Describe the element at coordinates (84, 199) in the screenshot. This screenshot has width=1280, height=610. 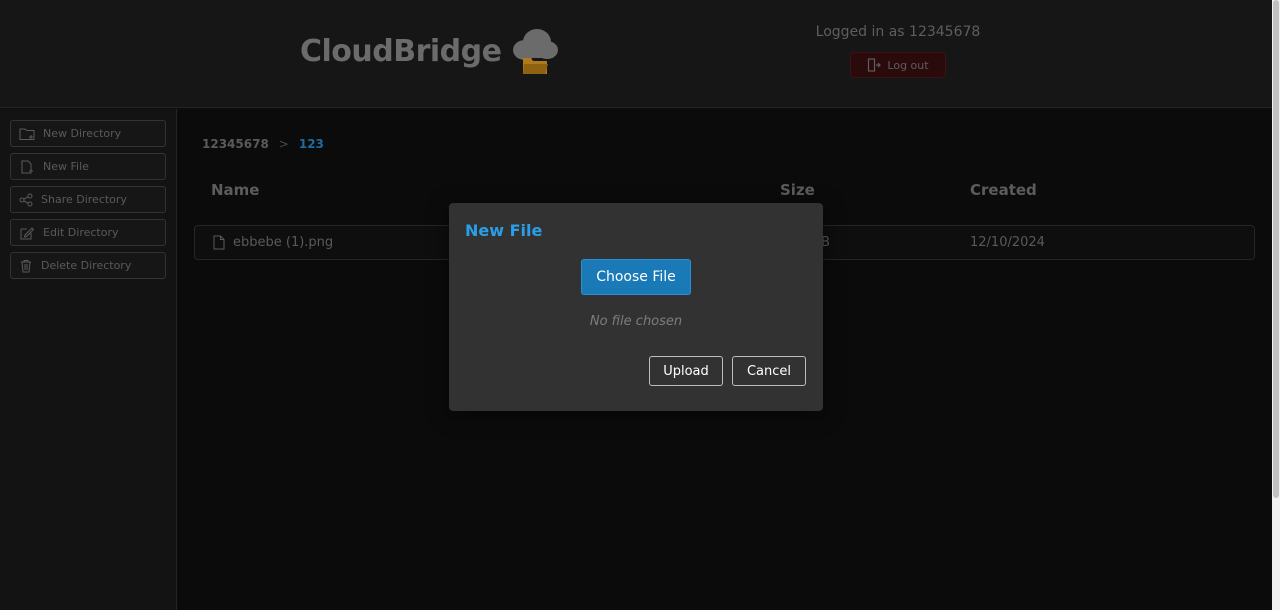
I see `share-directory-label: Share Directory` at that location.